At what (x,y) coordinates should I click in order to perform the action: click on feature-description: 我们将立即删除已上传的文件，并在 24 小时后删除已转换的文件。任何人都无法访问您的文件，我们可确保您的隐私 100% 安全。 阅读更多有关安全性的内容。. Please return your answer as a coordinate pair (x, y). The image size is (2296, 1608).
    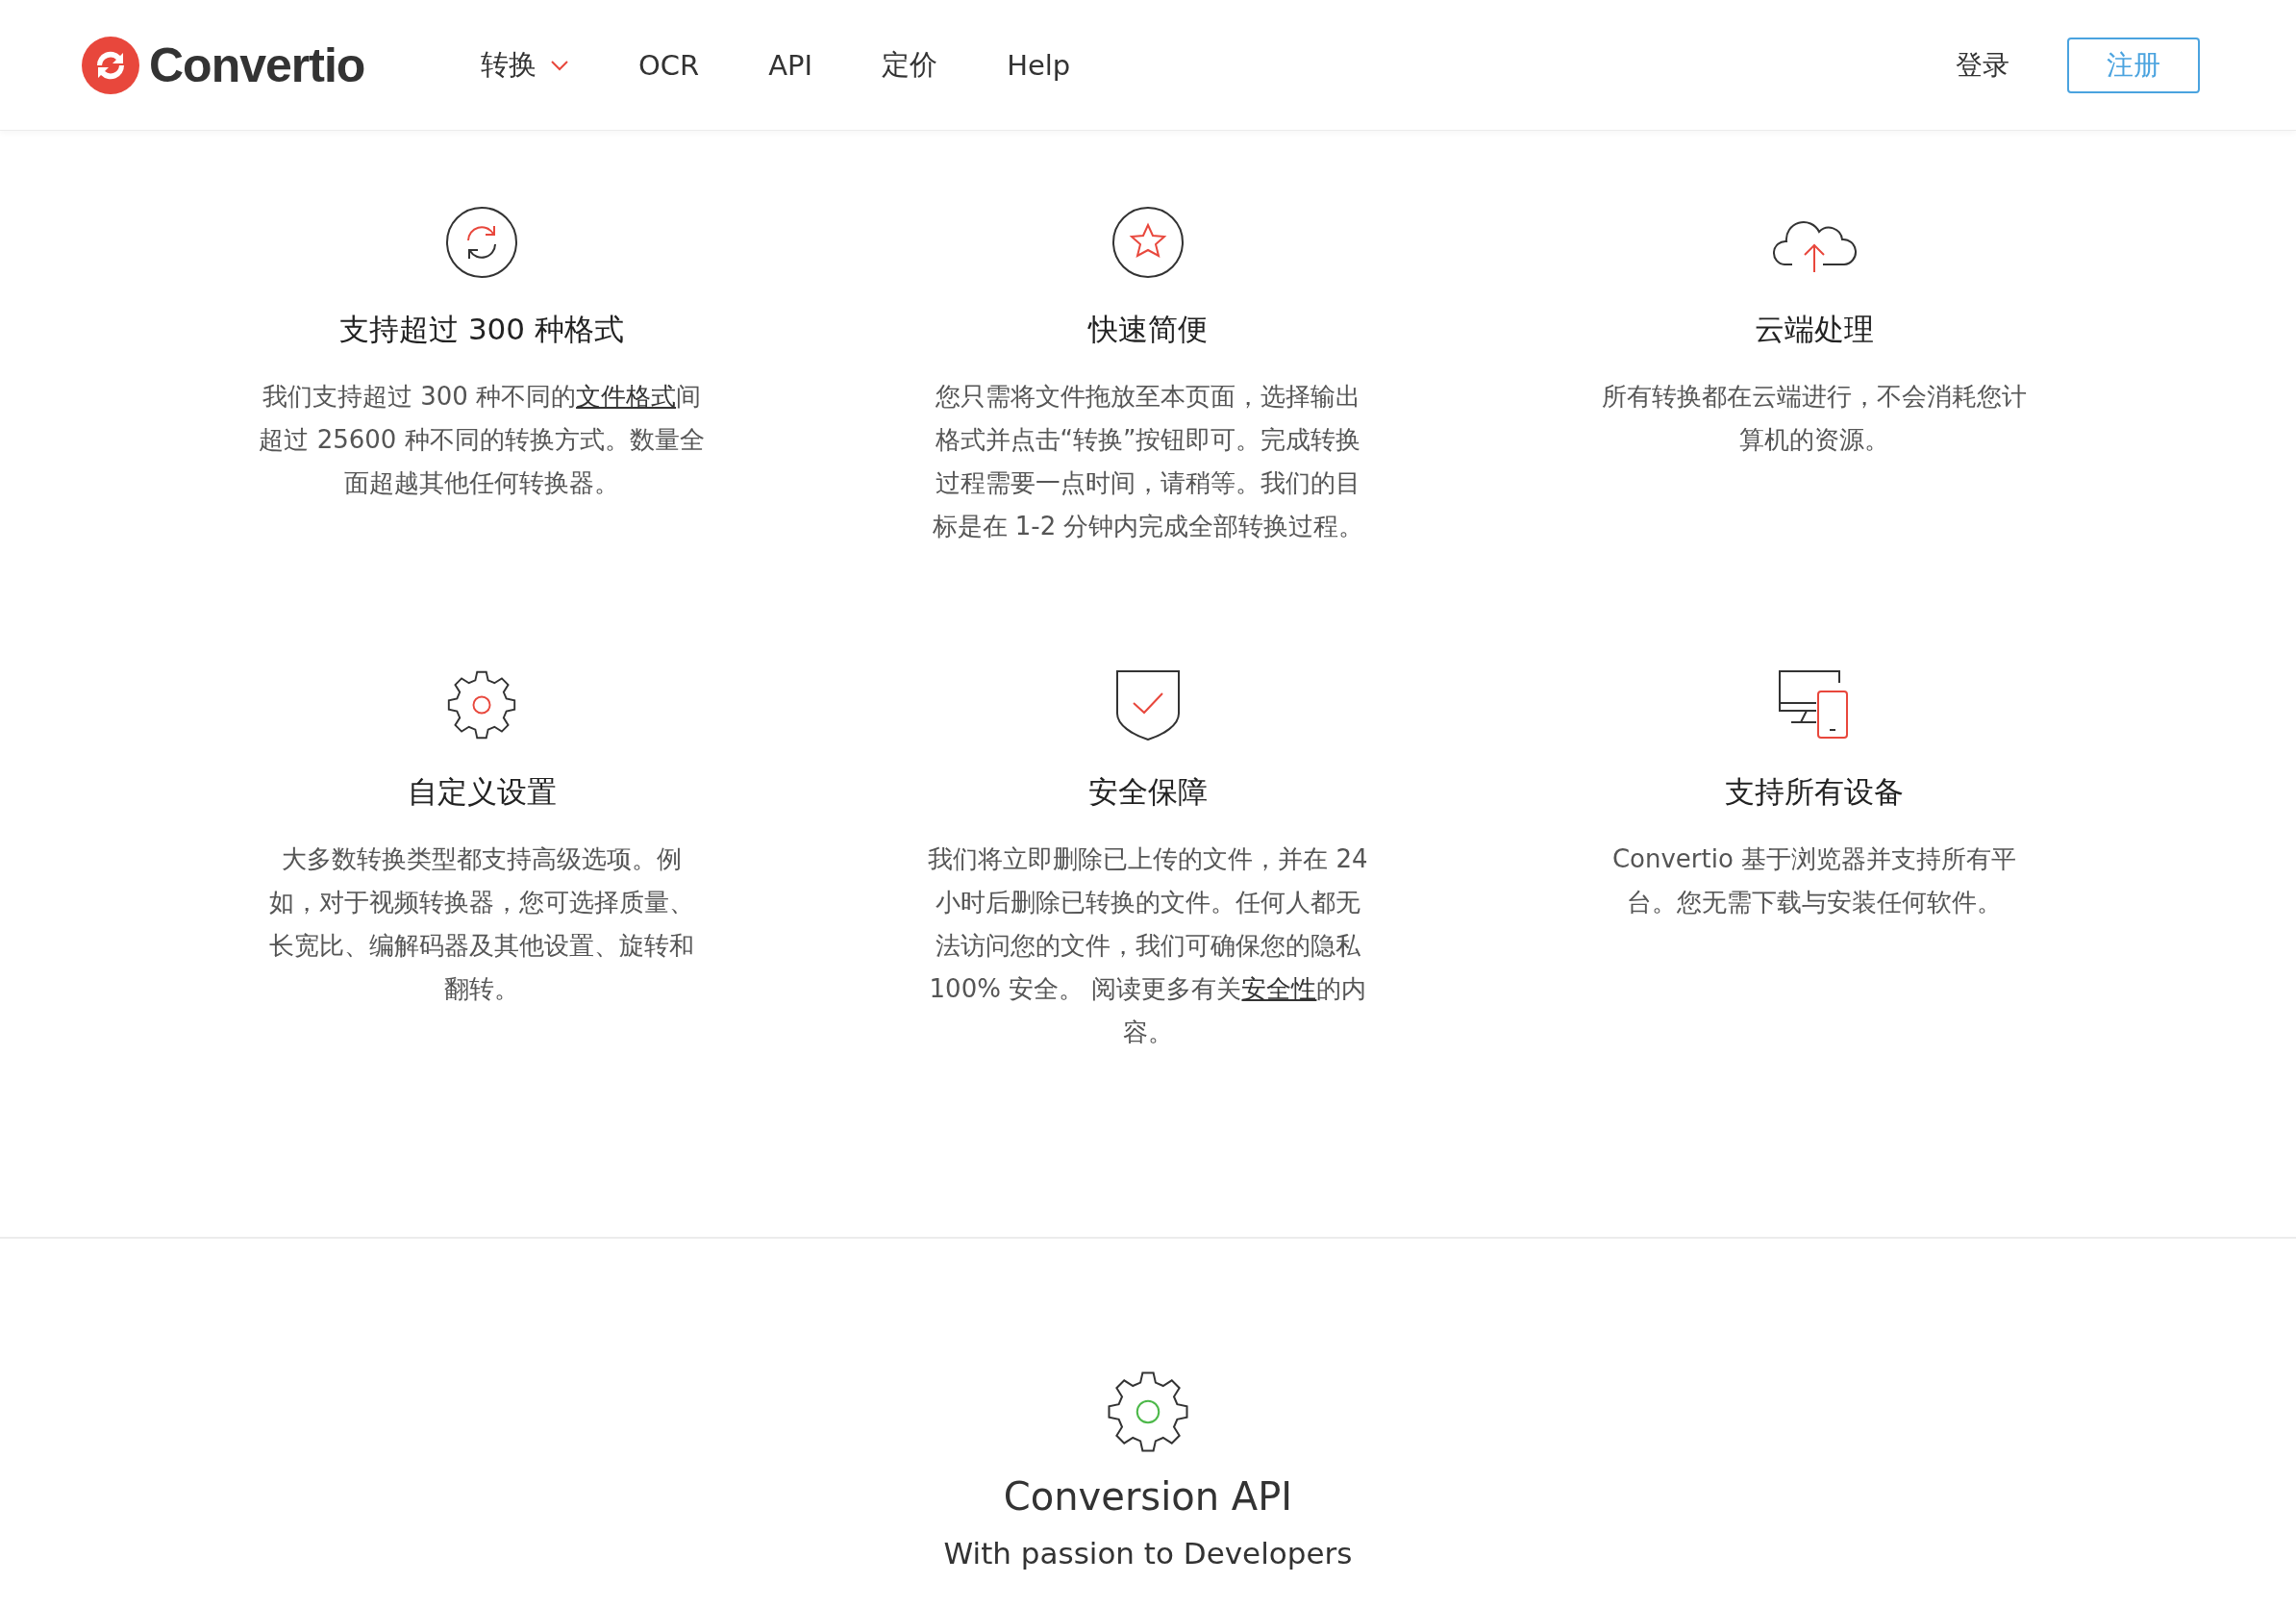
    Looking at the image, I should click on (1148, 945).